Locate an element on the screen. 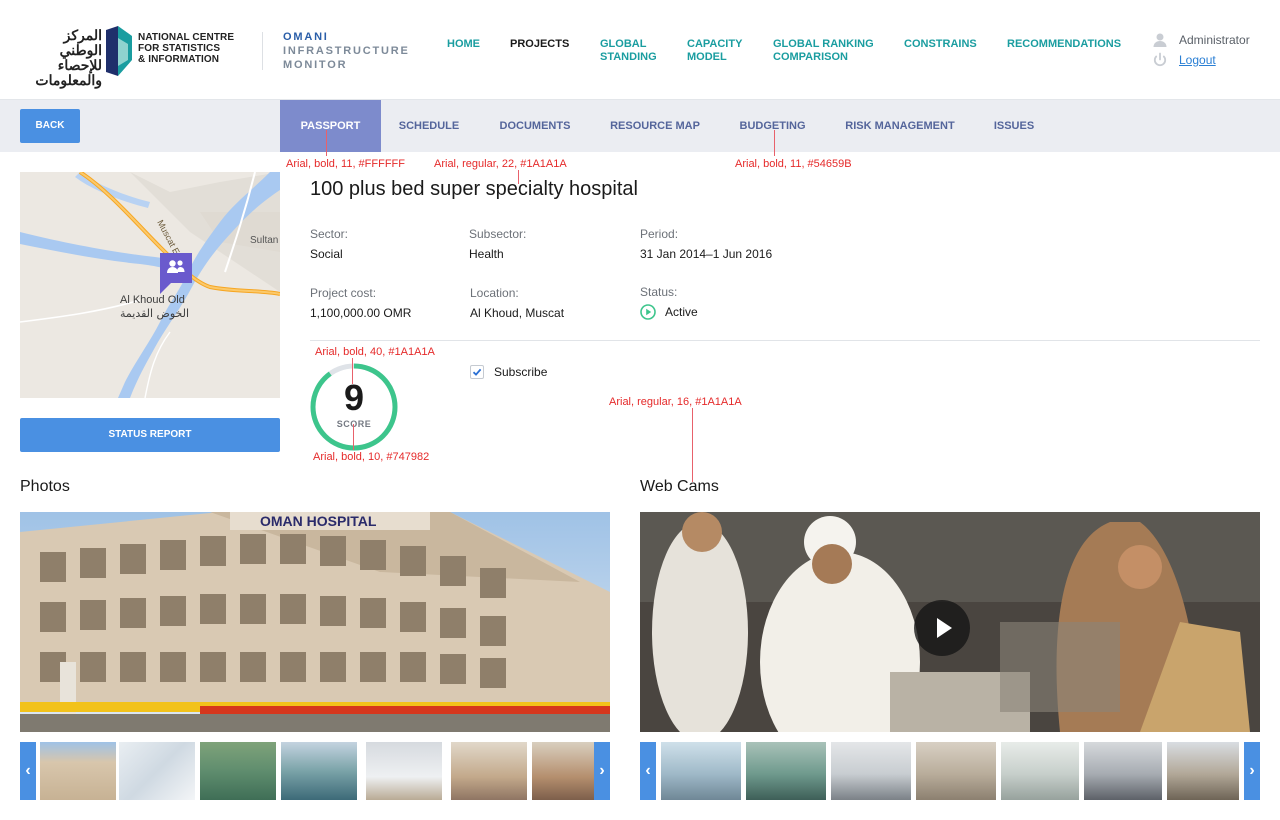  header-divider is located at coordinates (262, 51).